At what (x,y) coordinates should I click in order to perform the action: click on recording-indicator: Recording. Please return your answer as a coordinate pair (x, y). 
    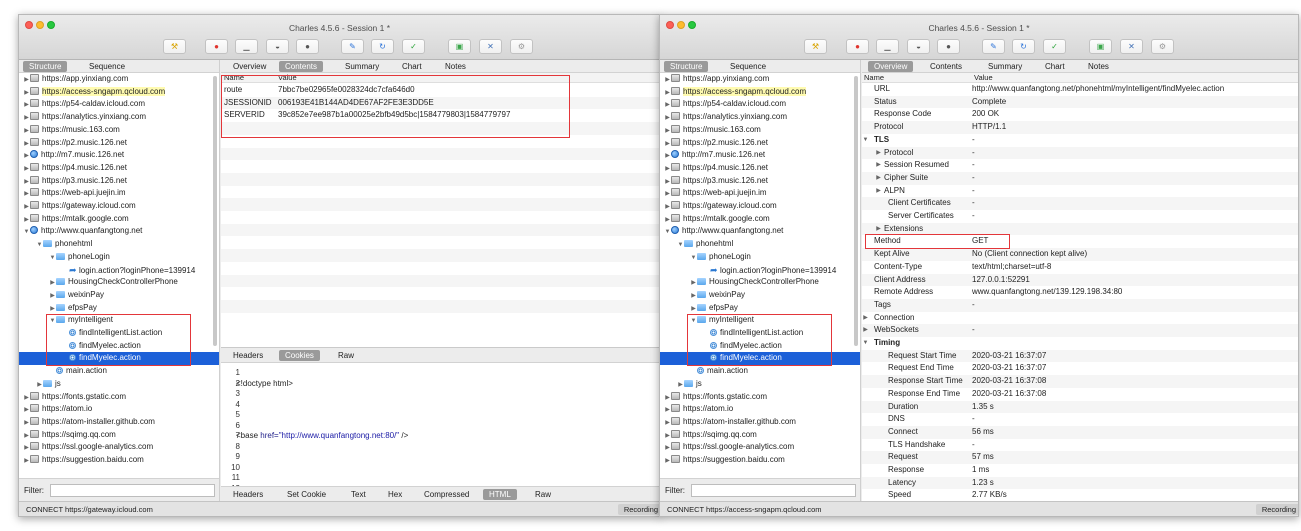
    Looking at the image, I should click on (1276, 509).